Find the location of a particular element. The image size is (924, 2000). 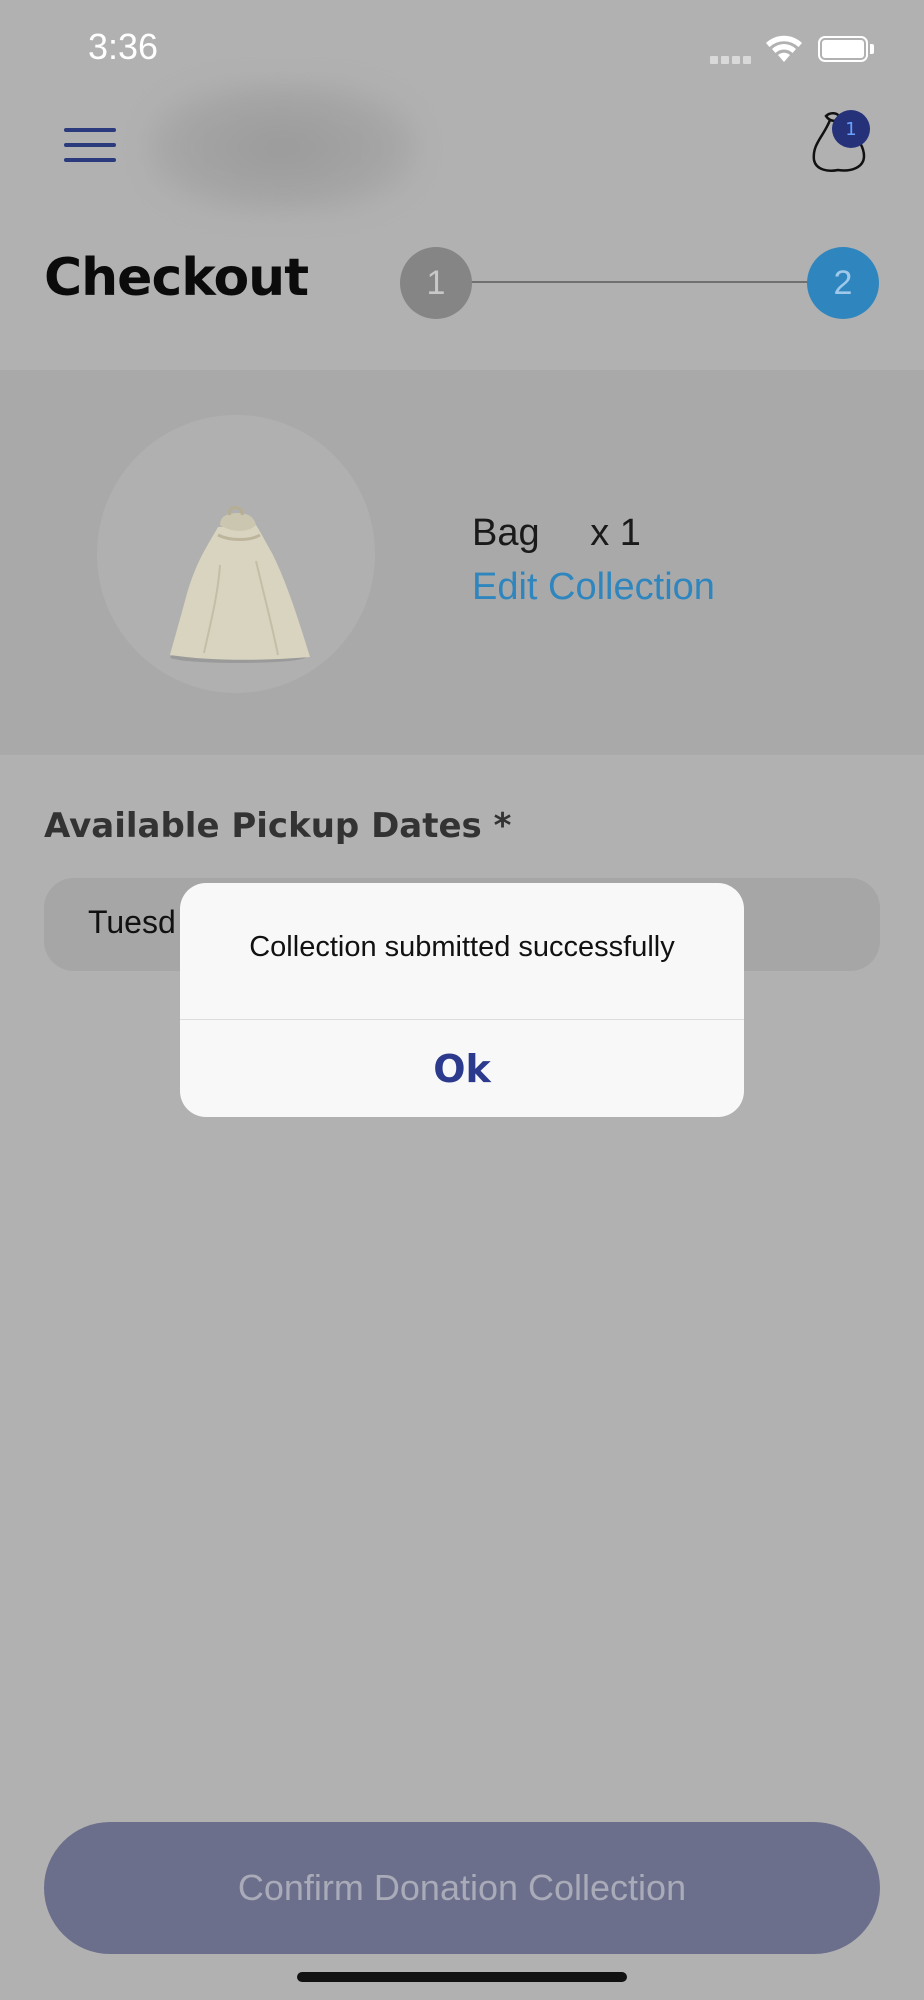

hamburger-menu-icon is located at coordinates (90, 146).